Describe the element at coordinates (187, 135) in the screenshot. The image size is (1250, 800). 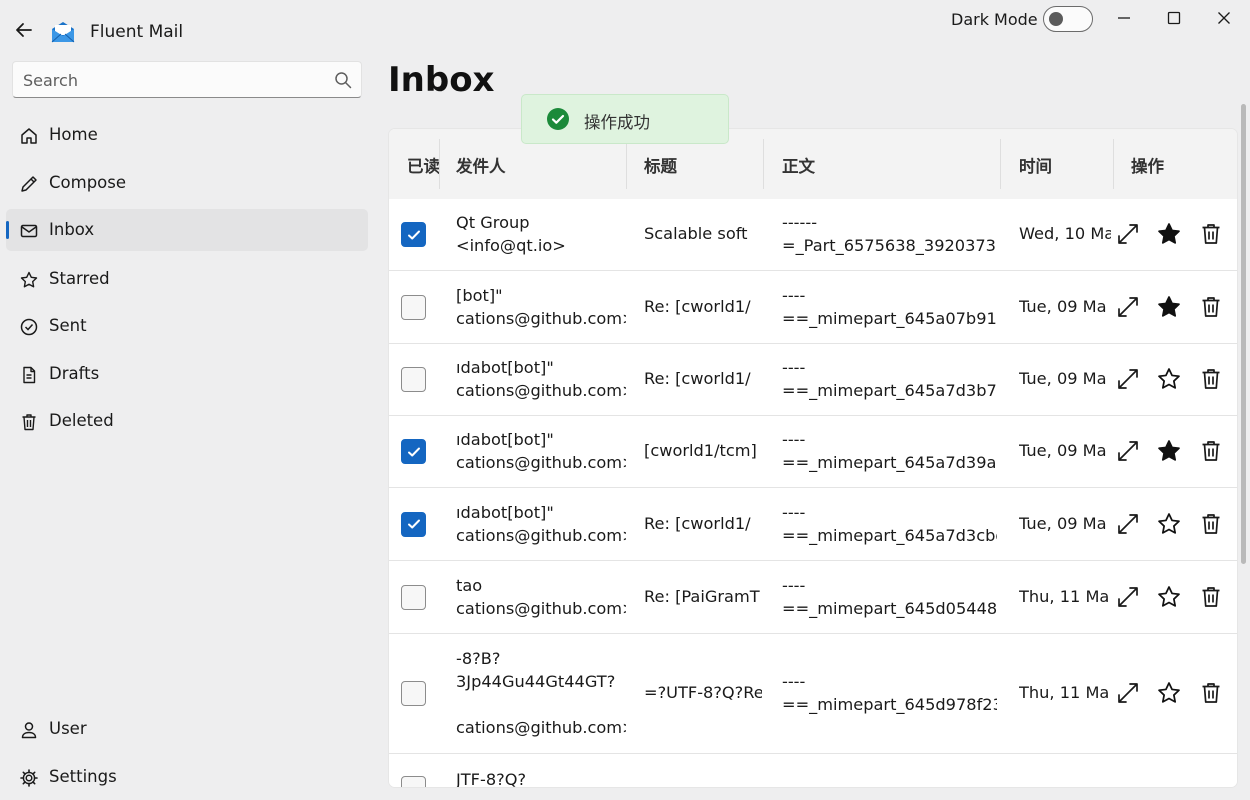
I see `sidebar-item-home: Home` at that location.